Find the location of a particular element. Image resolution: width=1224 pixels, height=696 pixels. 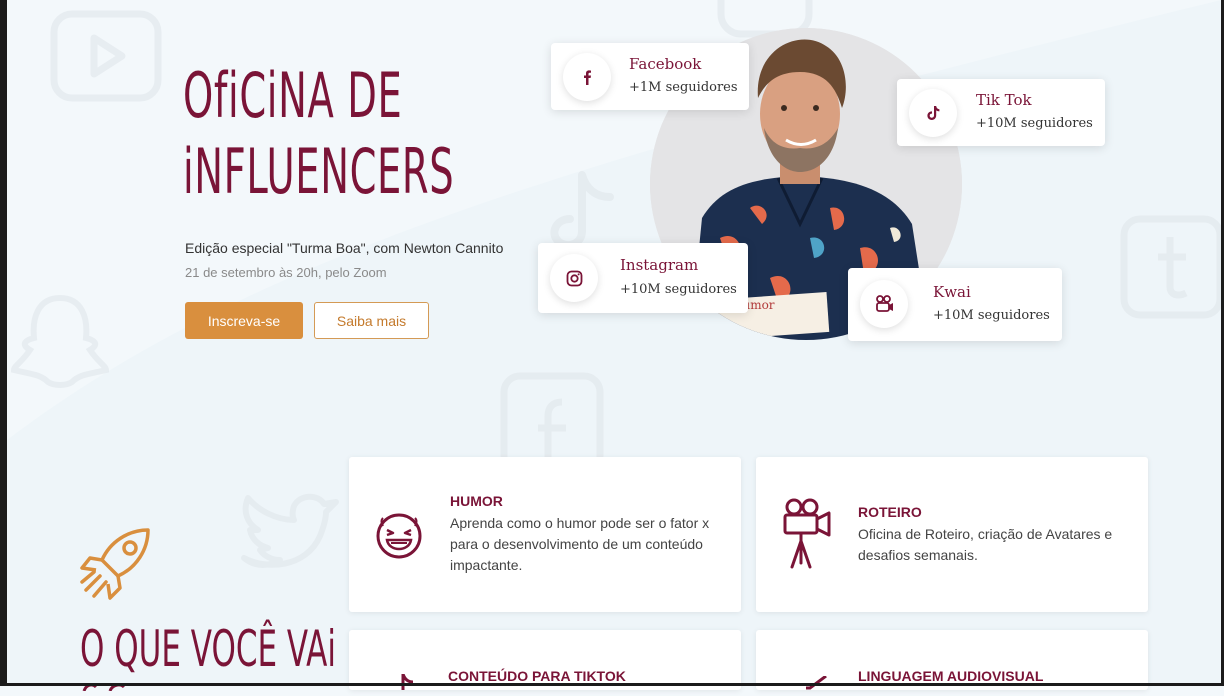

hero-title-line2: iNFLUENCERS is located at coordinates (319, 171).